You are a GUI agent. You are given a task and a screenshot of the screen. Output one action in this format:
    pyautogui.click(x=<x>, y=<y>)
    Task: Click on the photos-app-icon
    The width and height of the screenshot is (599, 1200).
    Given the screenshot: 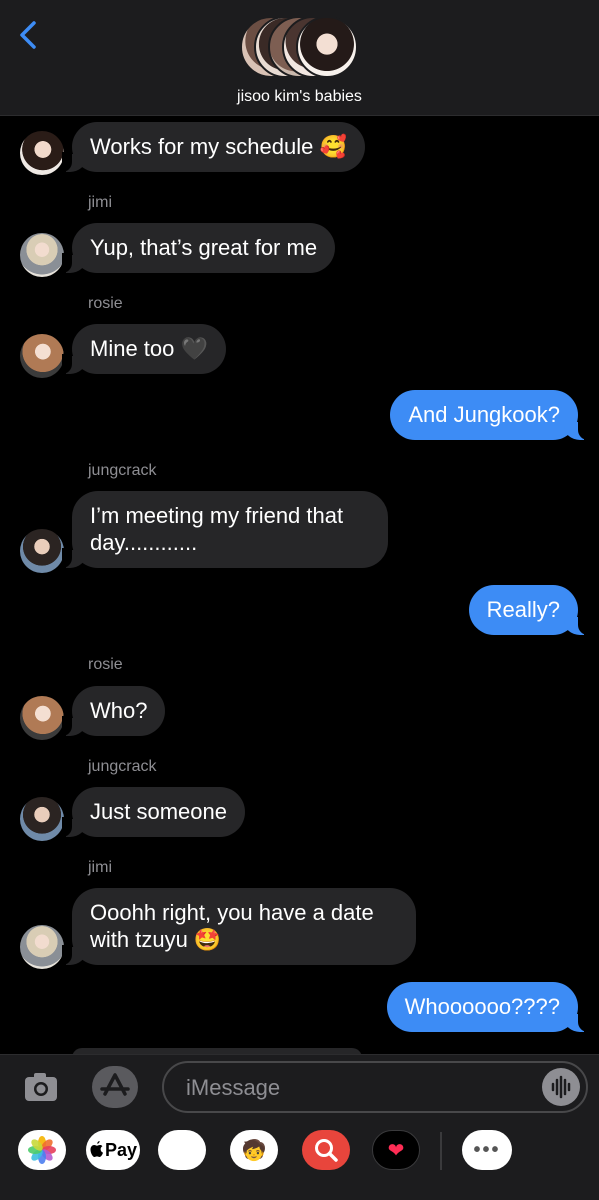 What is the action you would take?
    pyautogui.click(x=42, y=1150)
    